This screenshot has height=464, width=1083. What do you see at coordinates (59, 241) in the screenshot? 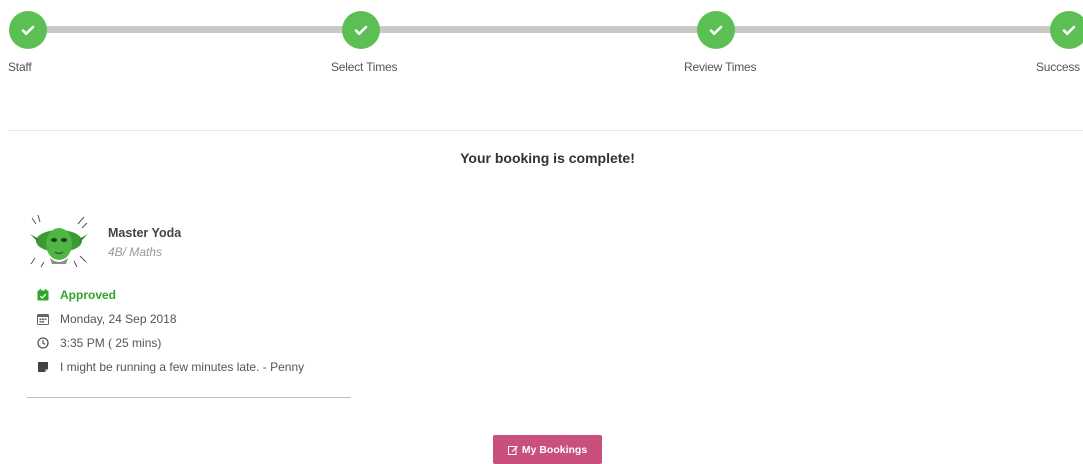
I see `staff-avatar` at bounding box center [59, 241].